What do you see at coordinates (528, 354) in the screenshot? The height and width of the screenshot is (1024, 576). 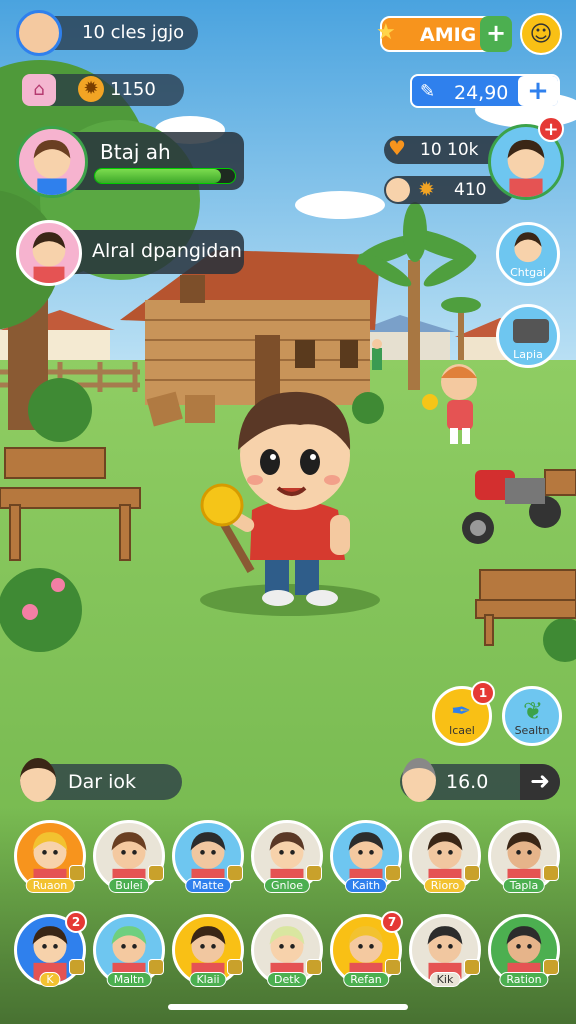 I see `side-button-lapia-label: Lapia` at bounding box center [528, 354].